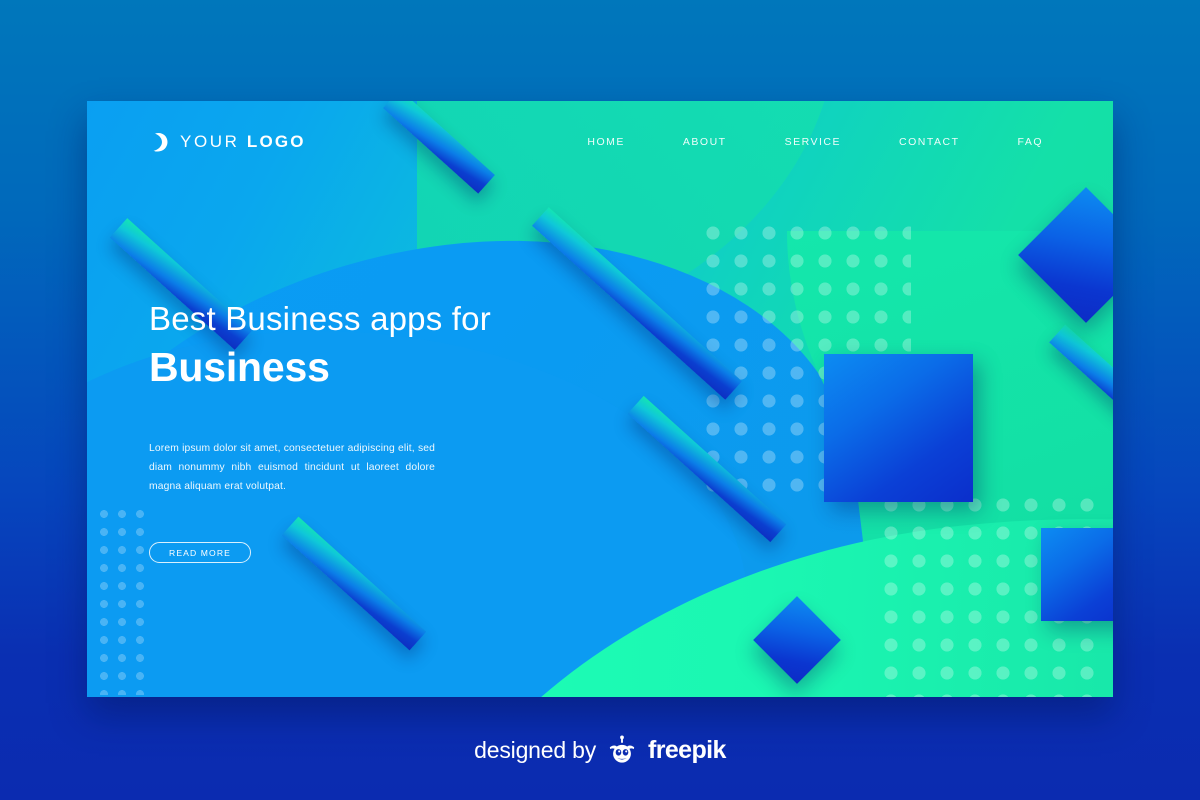 This screenshot has height=800, width=1200. Describe the element at coordinates (600, 750) in the screenshot. I see `freepik-attribution: designed by freepik` at that location.